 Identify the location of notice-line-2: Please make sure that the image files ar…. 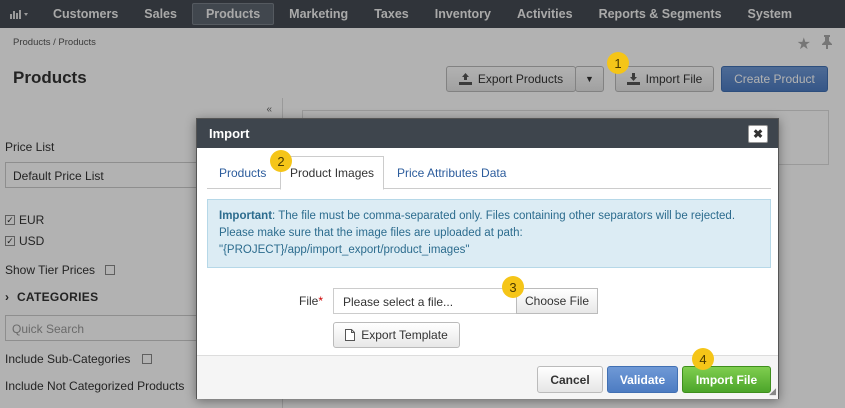
(371, 233).